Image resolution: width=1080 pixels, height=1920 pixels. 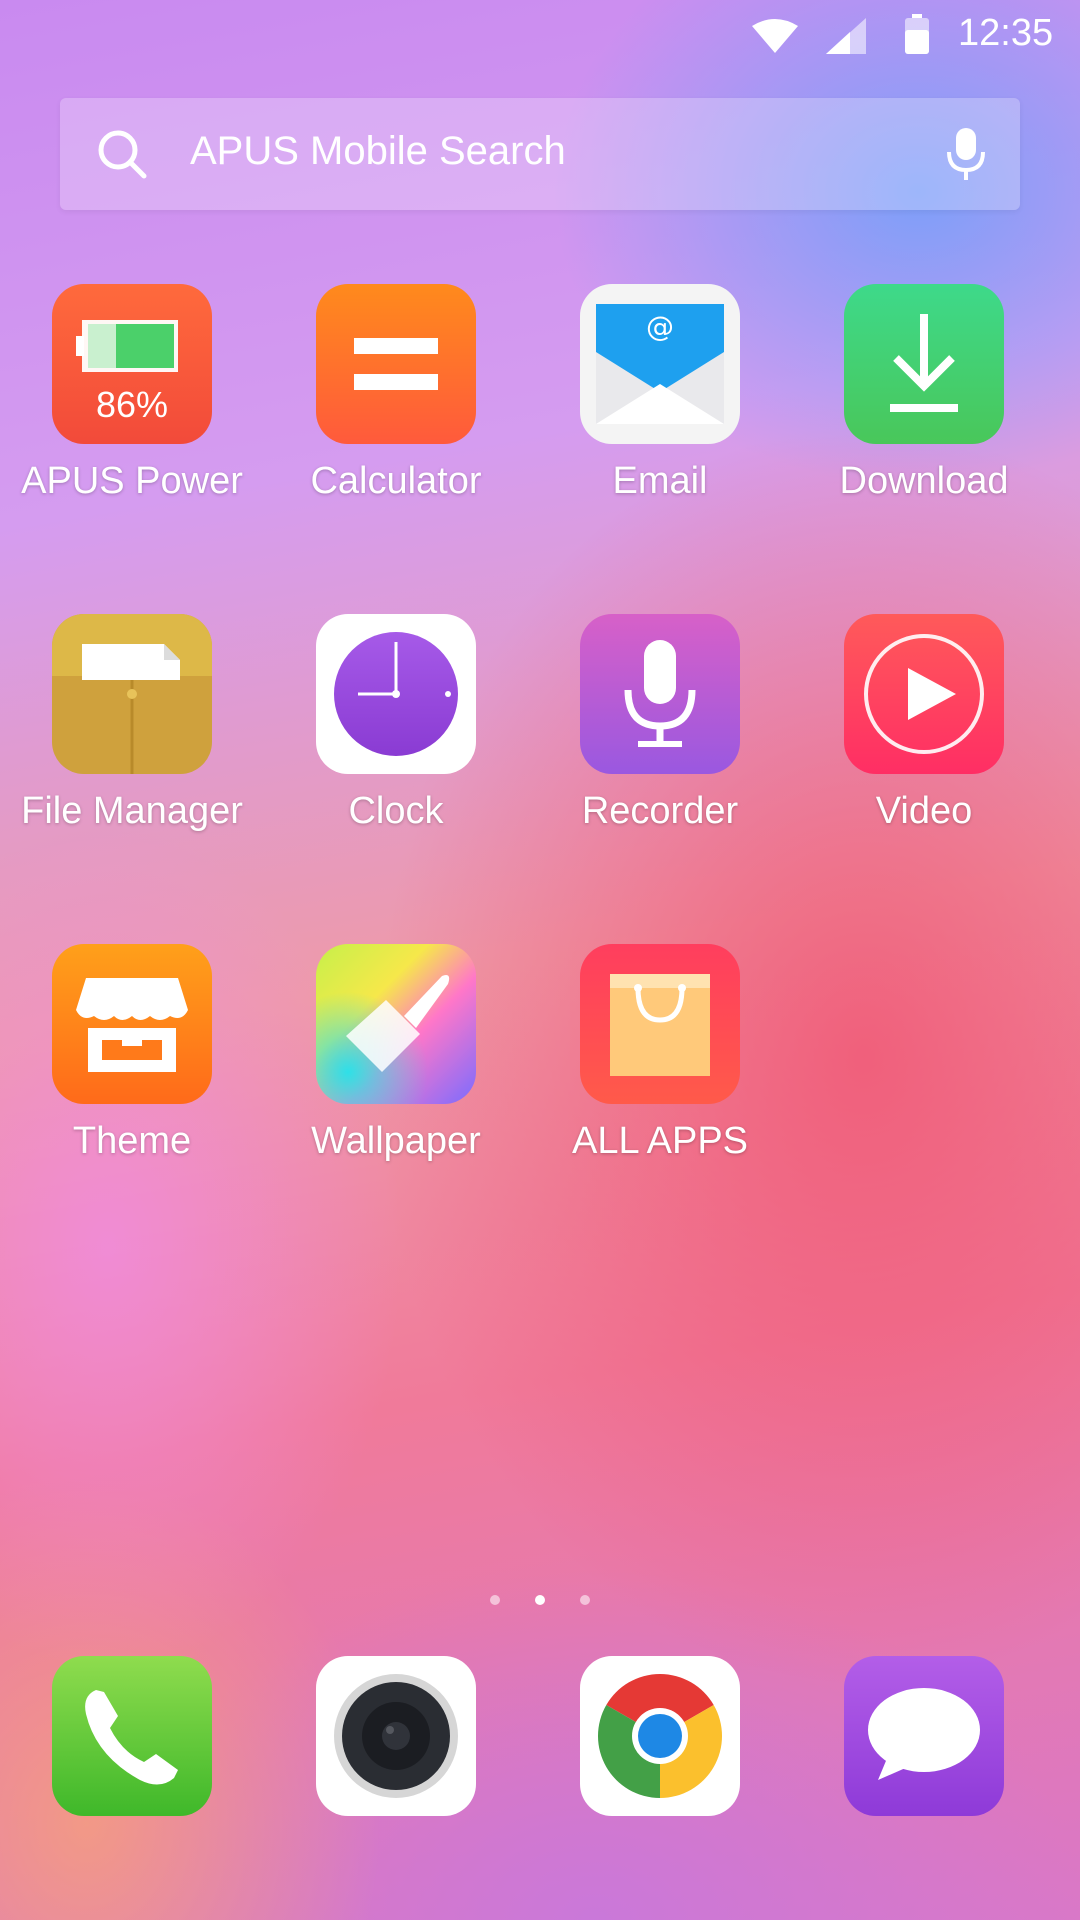 What do you see at coordinates (132, 481) in the screenshot?
I see `app-label: APUS Power` at bounding box center [132, 481].